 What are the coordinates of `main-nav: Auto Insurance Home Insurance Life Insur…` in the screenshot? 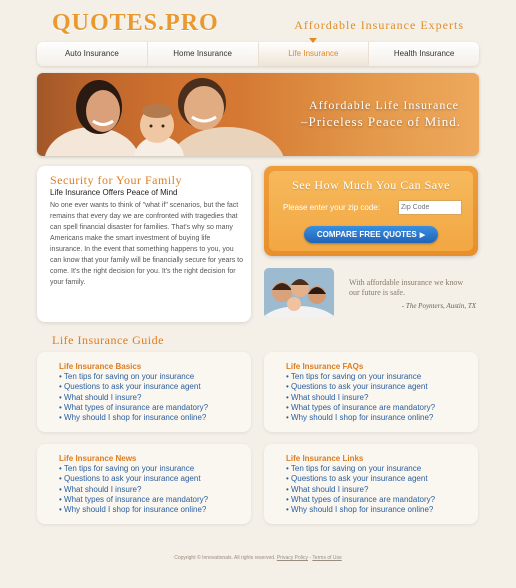 It's located at (258, 52).